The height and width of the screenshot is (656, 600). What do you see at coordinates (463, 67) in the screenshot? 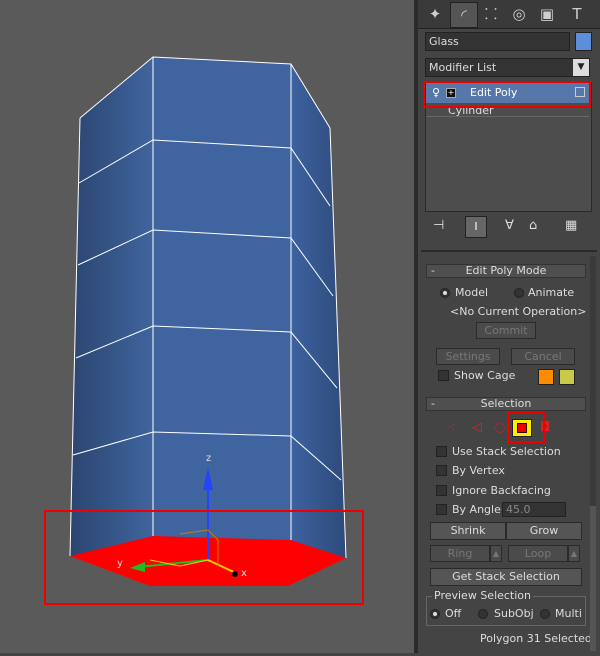
I see `modifier-list-label: Modifier List` at bounding box center [463, 67].